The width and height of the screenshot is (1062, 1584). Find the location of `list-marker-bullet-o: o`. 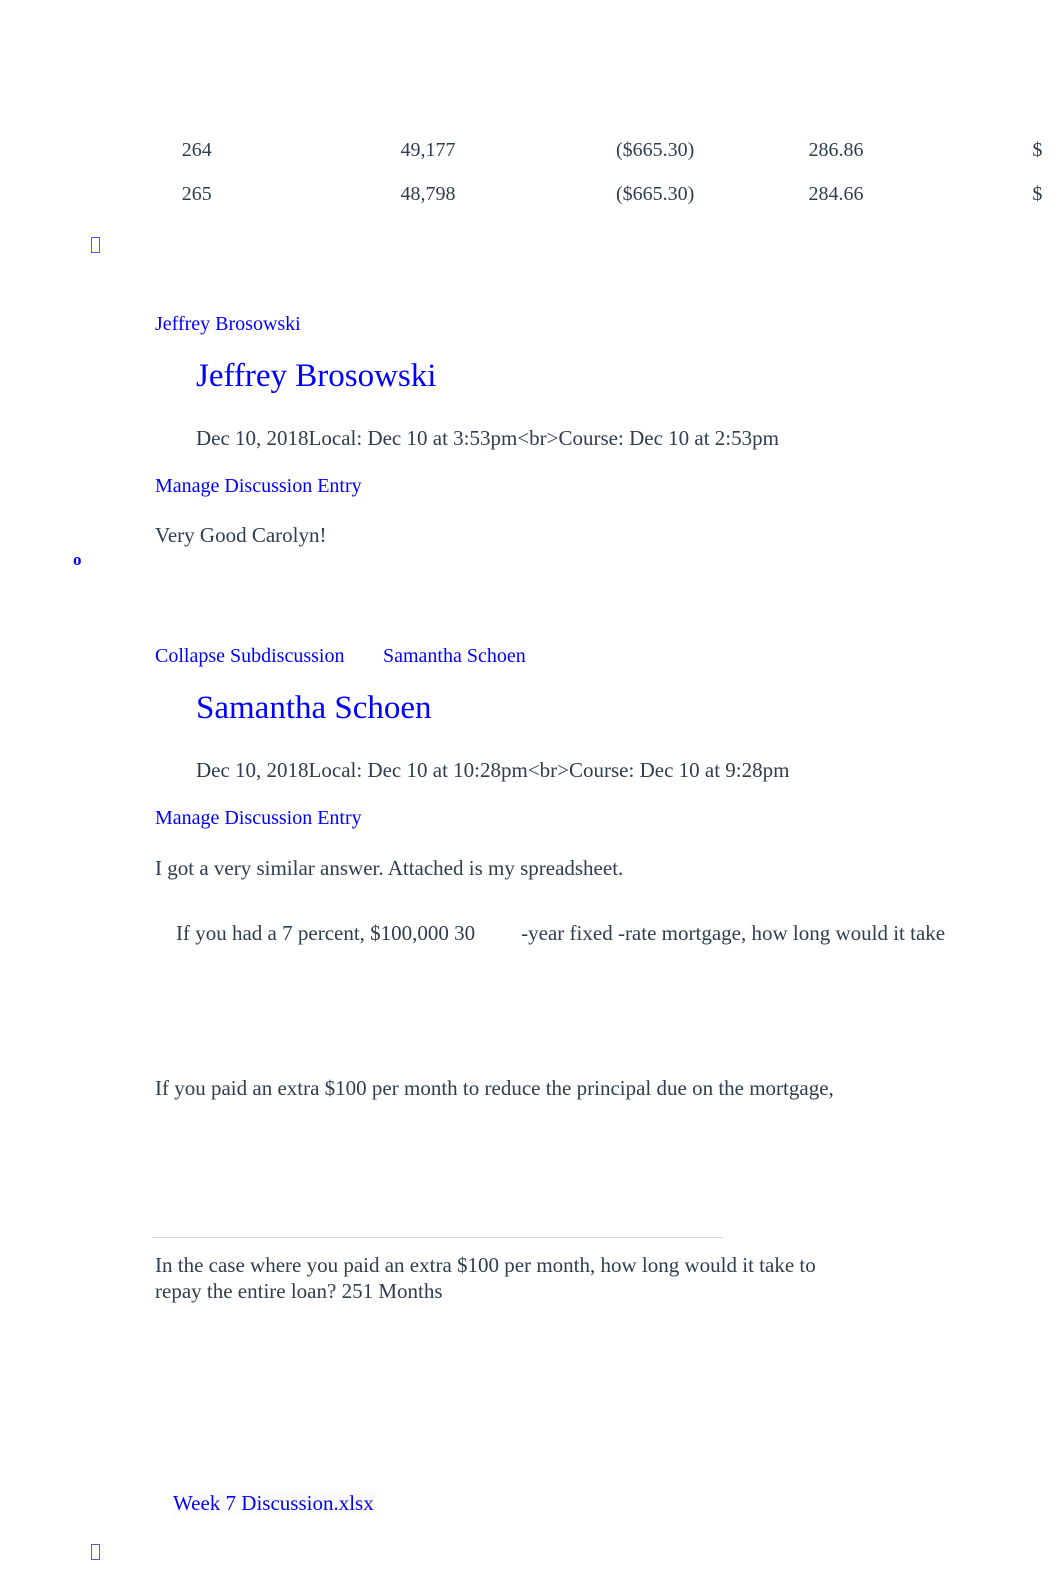

list-marker-bullet-o: o is located at coordinates (77, 559).